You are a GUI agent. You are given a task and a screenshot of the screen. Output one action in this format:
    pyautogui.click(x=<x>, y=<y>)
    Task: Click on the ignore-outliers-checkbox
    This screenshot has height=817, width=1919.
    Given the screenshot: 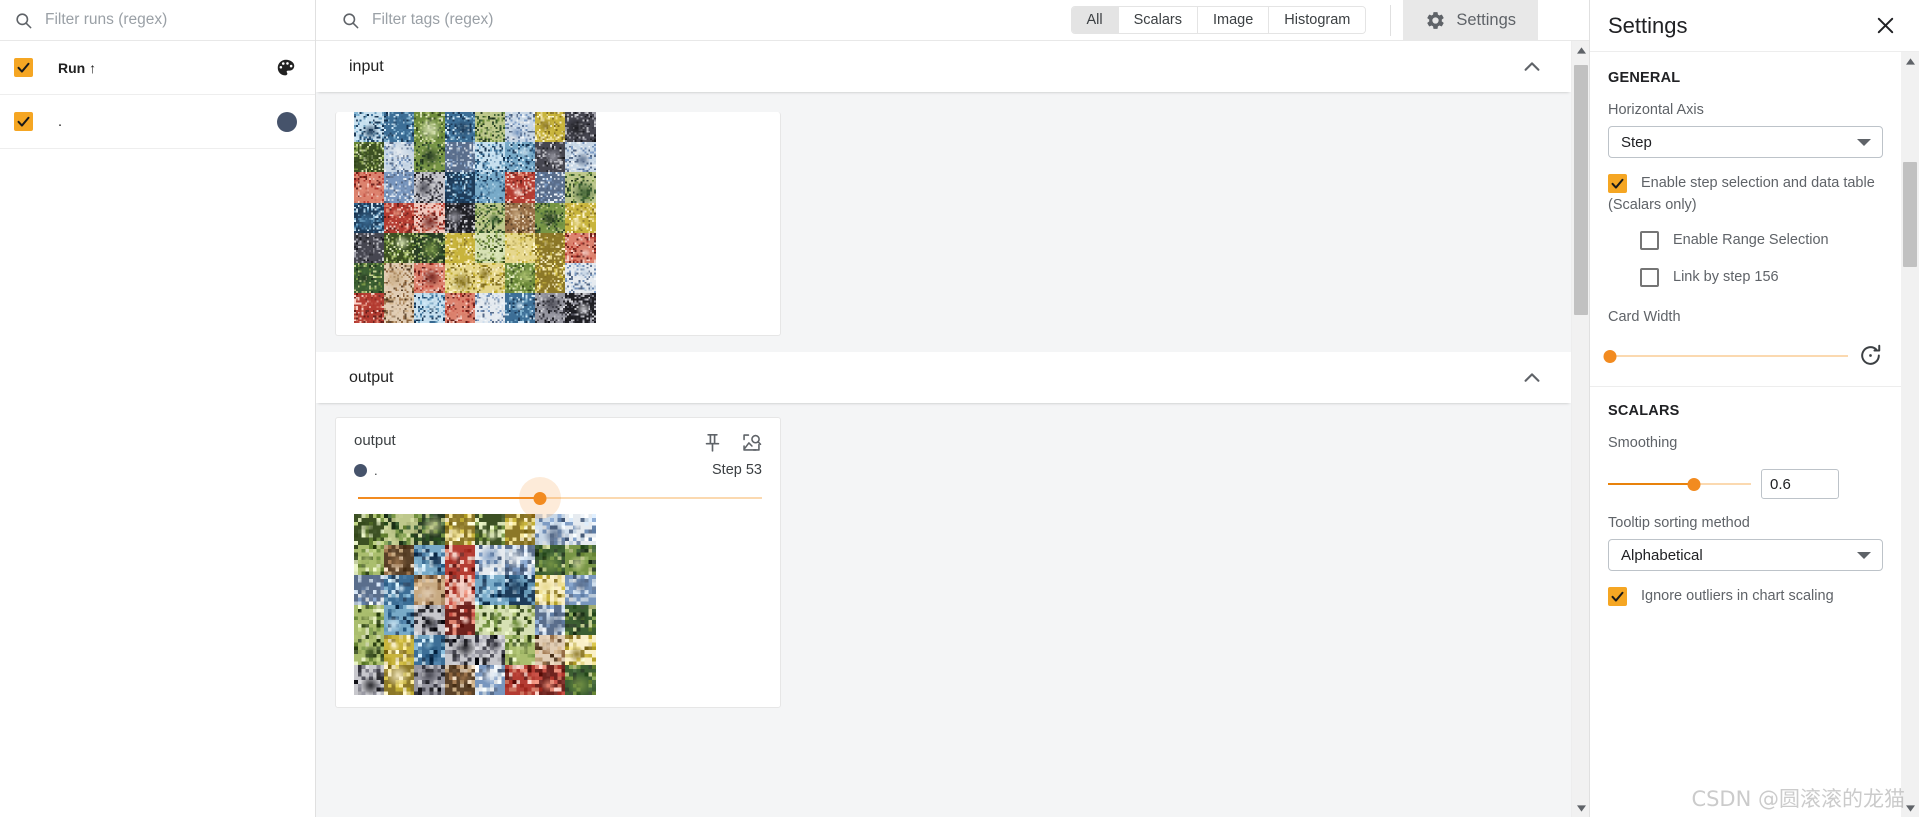 What is the action you would take?
    pyautogui.click(x=1617, y=596)
    